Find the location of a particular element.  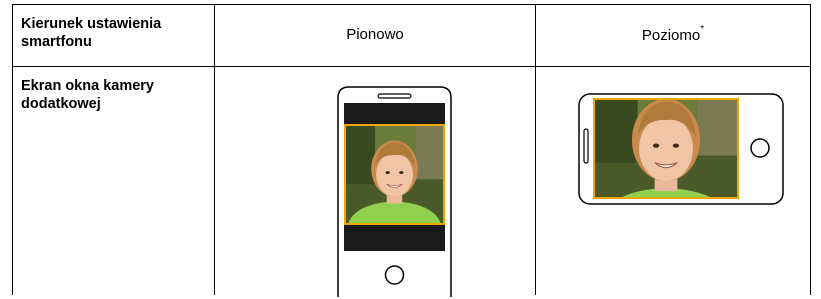

portrait-header: Pionowo is located at coordinates (375, 34).